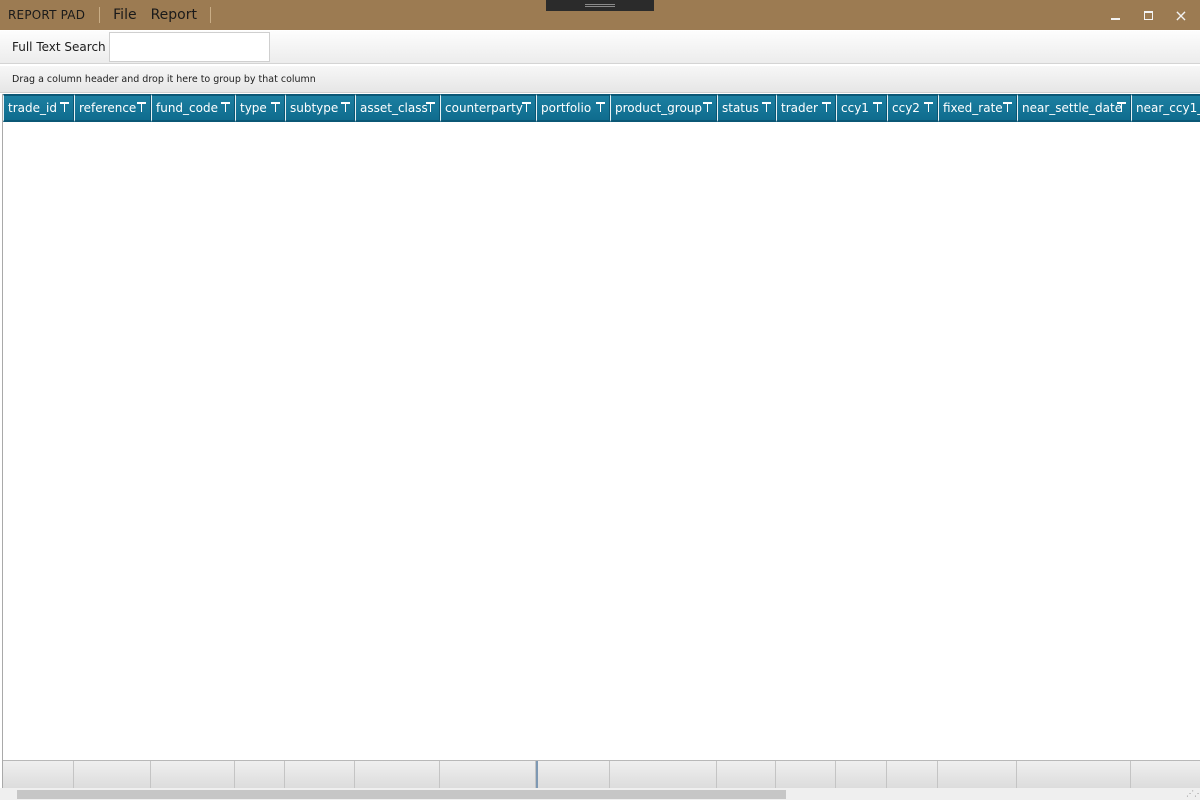 This screenshot has width=1200, height=800. I want to click on column-header-label: counterparty, so click(484, 108).